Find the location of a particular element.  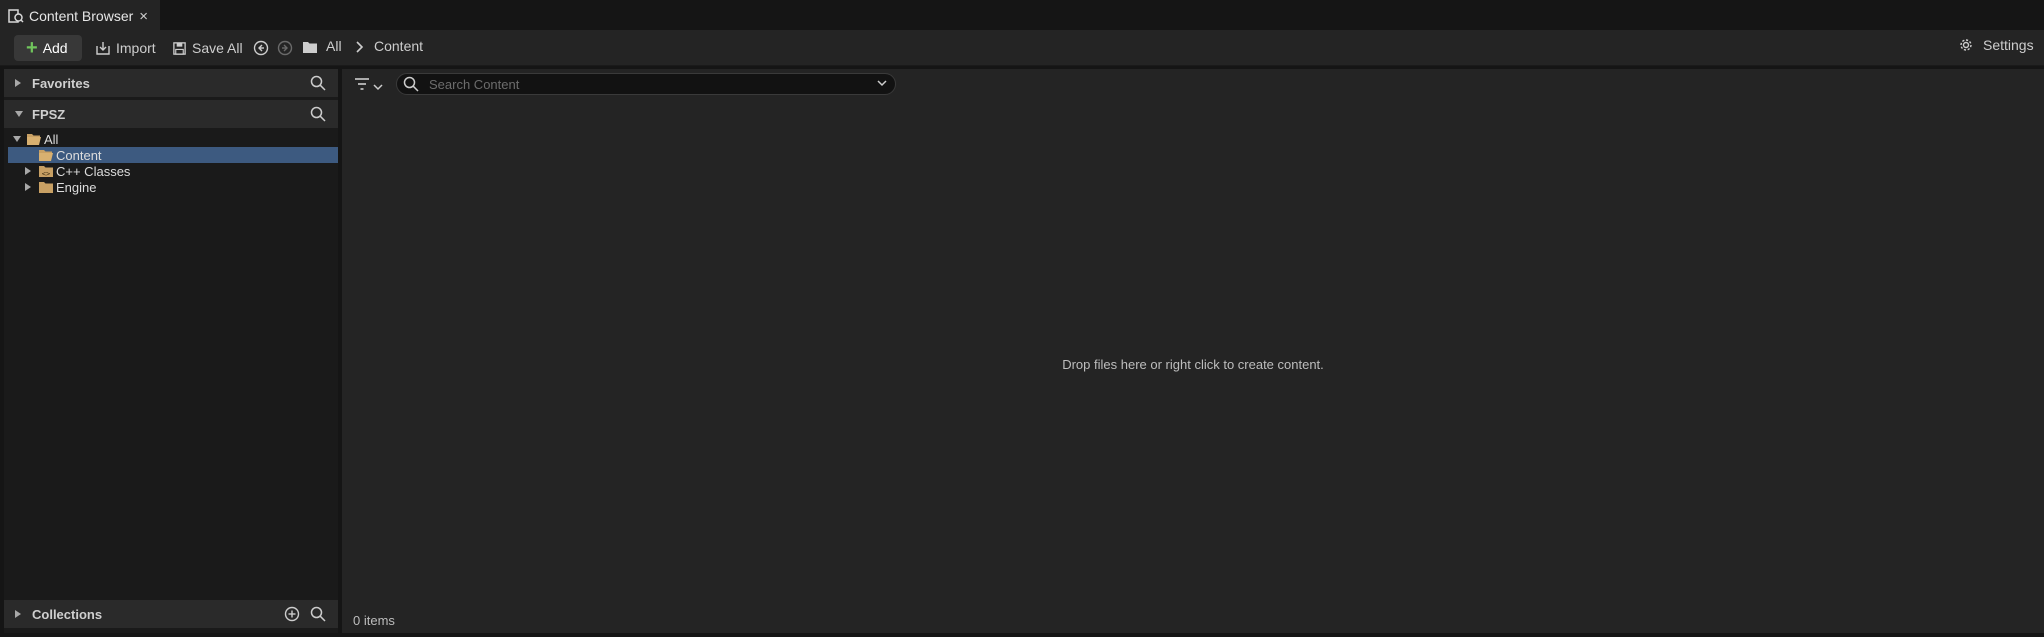

breadcrumb-content: Content is located at coordinates (398, 46).